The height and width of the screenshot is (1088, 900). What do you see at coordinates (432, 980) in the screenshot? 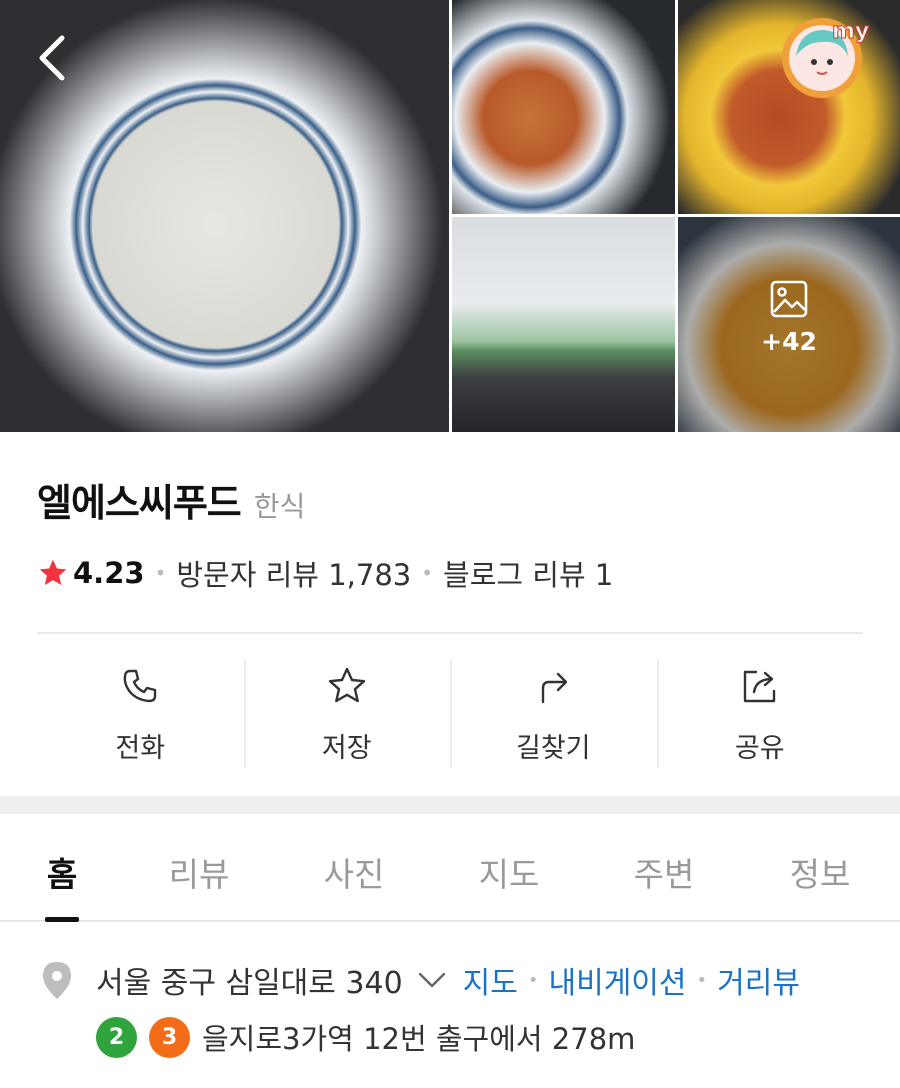
I see `chevron-down-icon` at bounding box center [432, 980].